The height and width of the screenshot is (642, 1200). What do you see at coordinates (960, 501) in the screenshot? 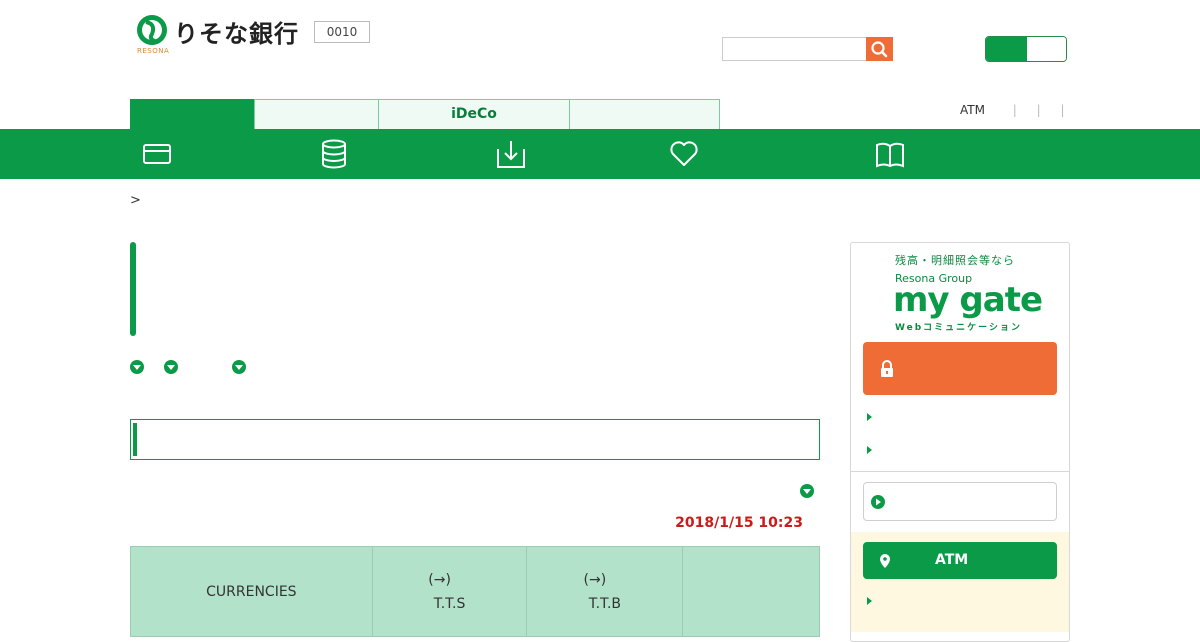
I see `sidebar-link-button` at bounding box center [960, 501].